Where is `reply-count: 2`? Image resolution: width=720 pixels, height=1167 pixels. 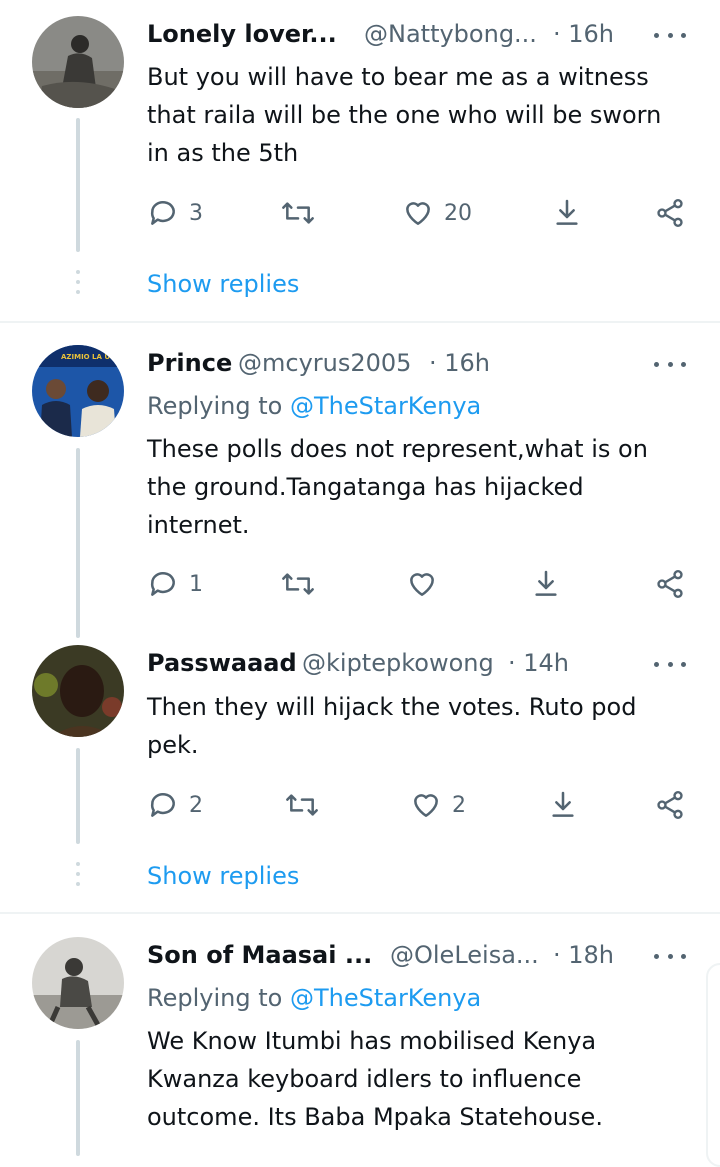
reply-count: 2 is located at coordinates (196, 805).